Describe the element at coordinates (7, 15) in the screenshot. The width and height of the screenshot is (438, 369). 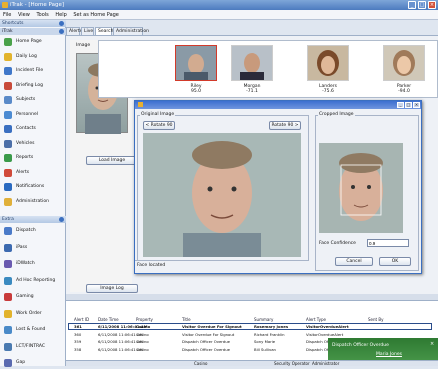
I see `menu-file: File` at that location.